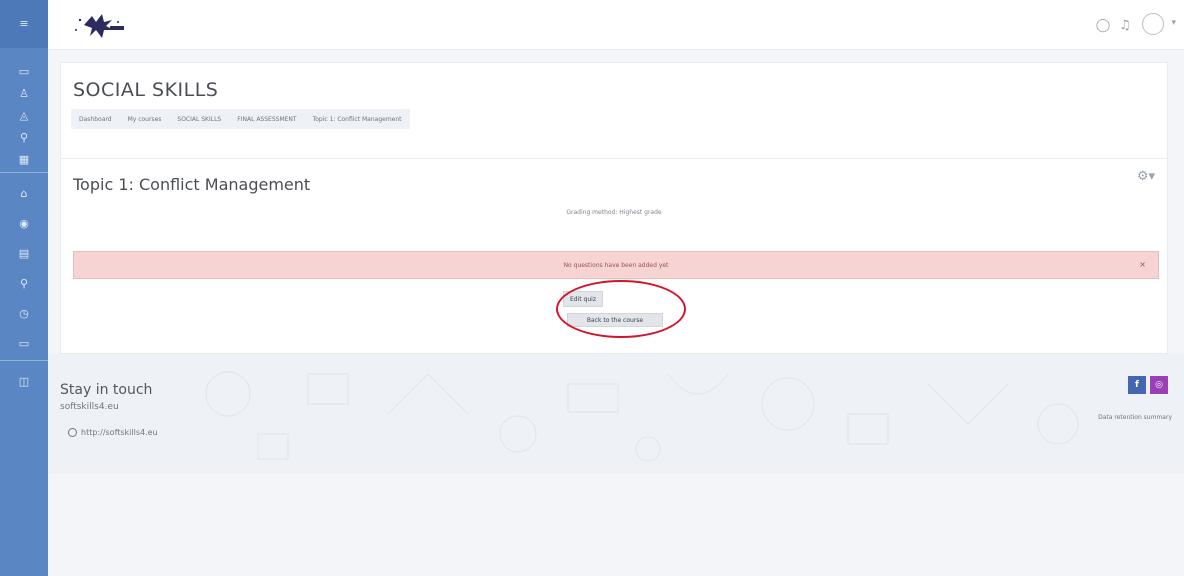 This screenshot has width=1184, height=576. I want to click on top-bar: ◯ ♫ ▾, so click(616, 25).